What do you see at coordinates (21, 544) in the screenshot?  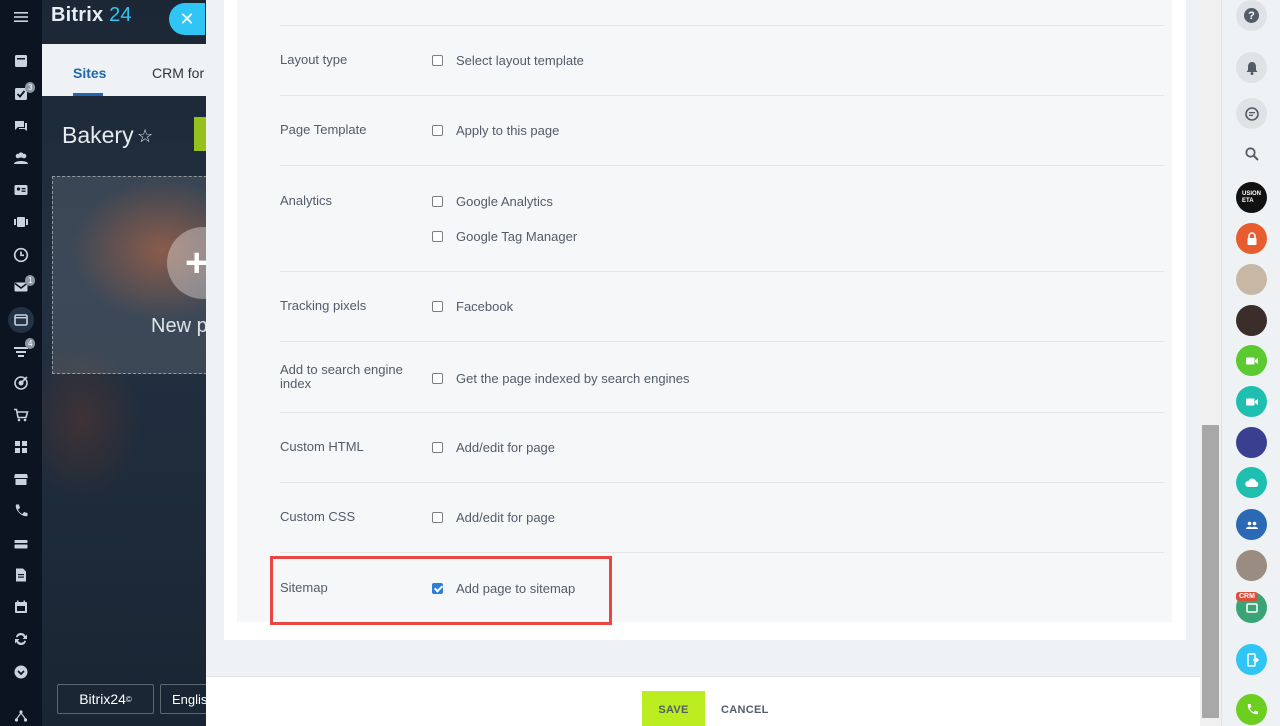 I see `drive-icon` at bounding box center [21, 544].